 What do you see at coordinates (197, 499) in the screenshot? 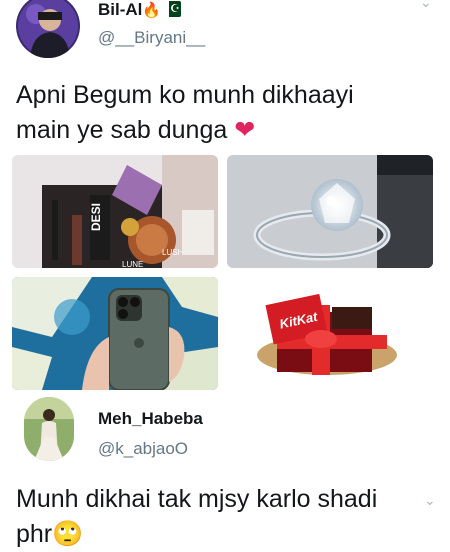
I see `reply-text-line-1: Munh dikhai tak mjsy karlo shadi` at bounding box center [197, 499].